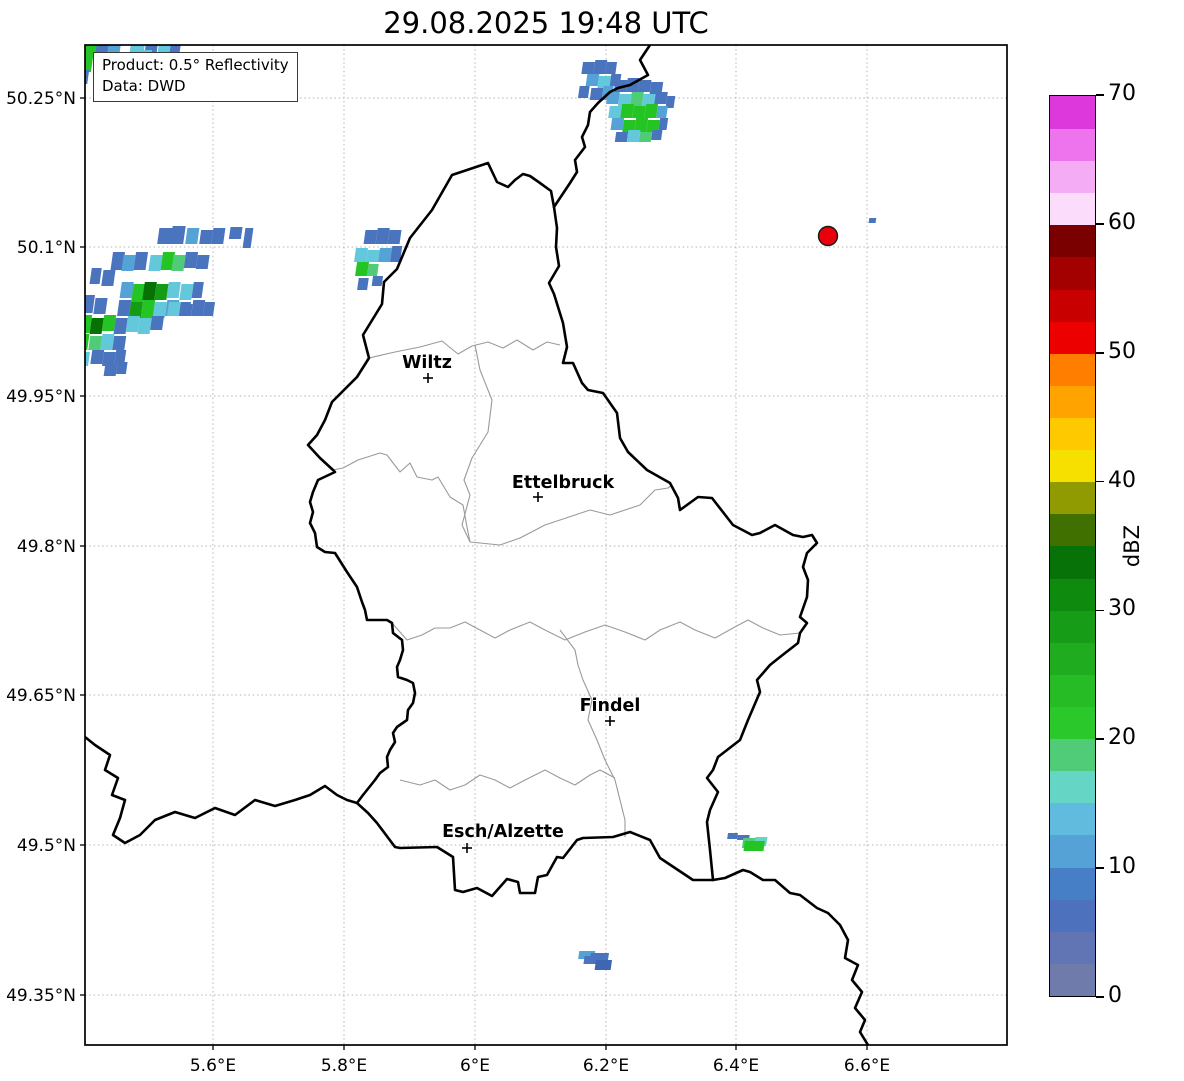 The image size is (1184, 1081). Describe the element at coordinates (503, 832) in the screenshot. I see `city-label-esch-alzette: Esch/Alzette` at that location.